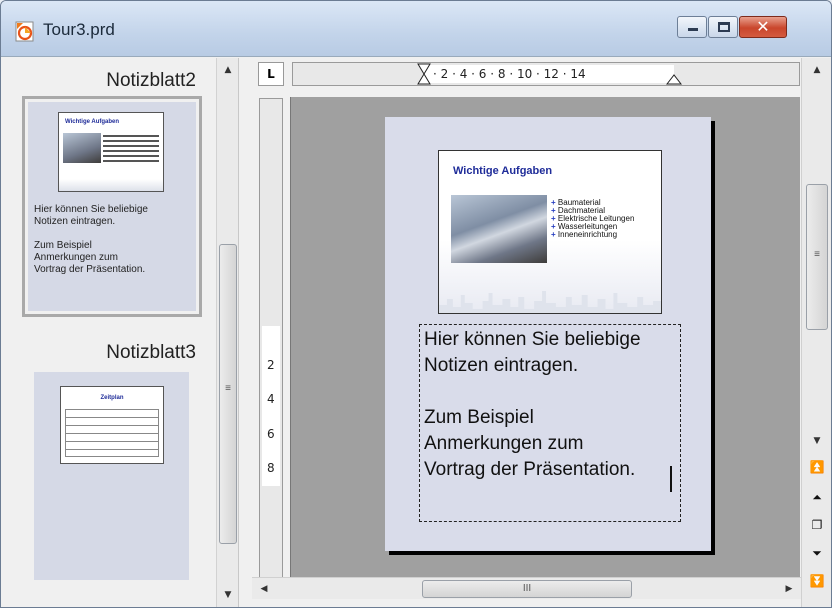 The height and width of the screenshot is (608, 832). Describe the element at coordinates (82, 148) in the screenshot. I see `mini-slide-image` at that location.